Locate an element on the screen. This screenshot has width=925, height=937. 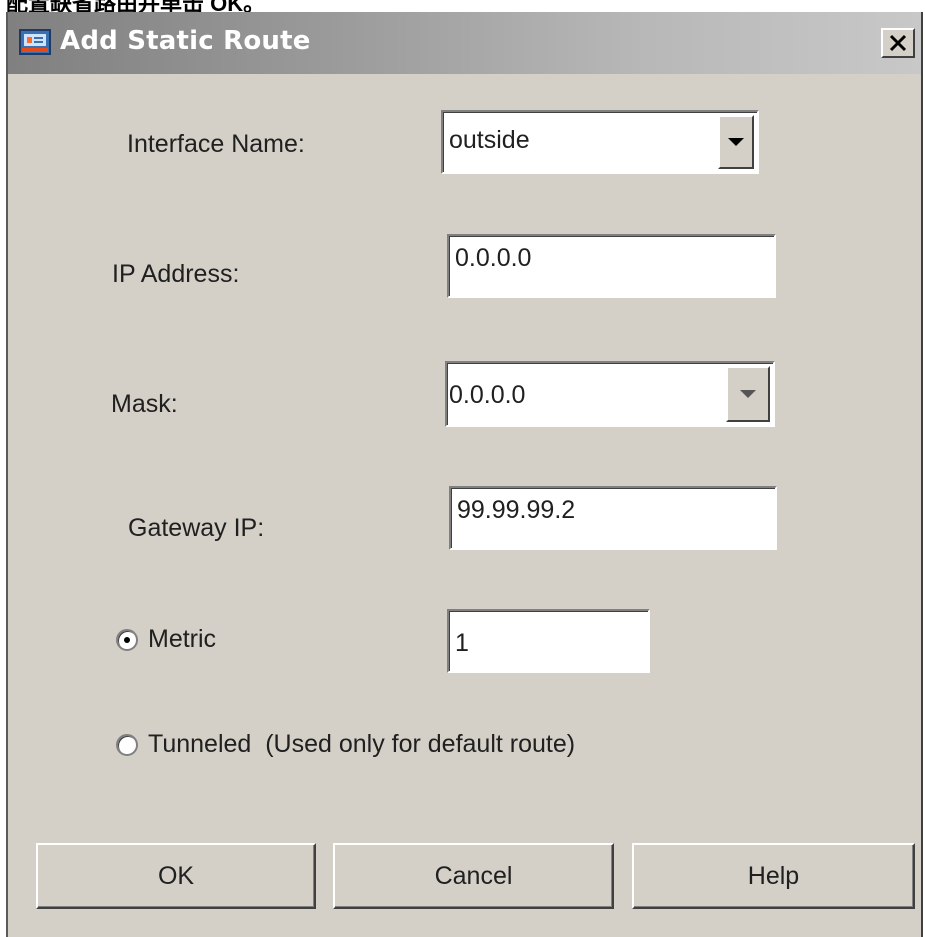
close-button is located at coordinates (898, 43).